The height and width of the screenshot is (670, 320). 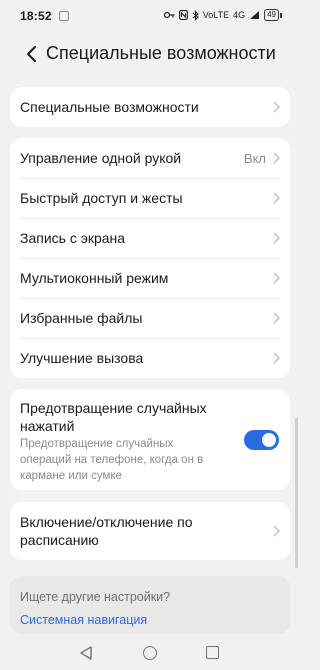 I want to click on status-value: Вкл, so click(x=254, y=158).